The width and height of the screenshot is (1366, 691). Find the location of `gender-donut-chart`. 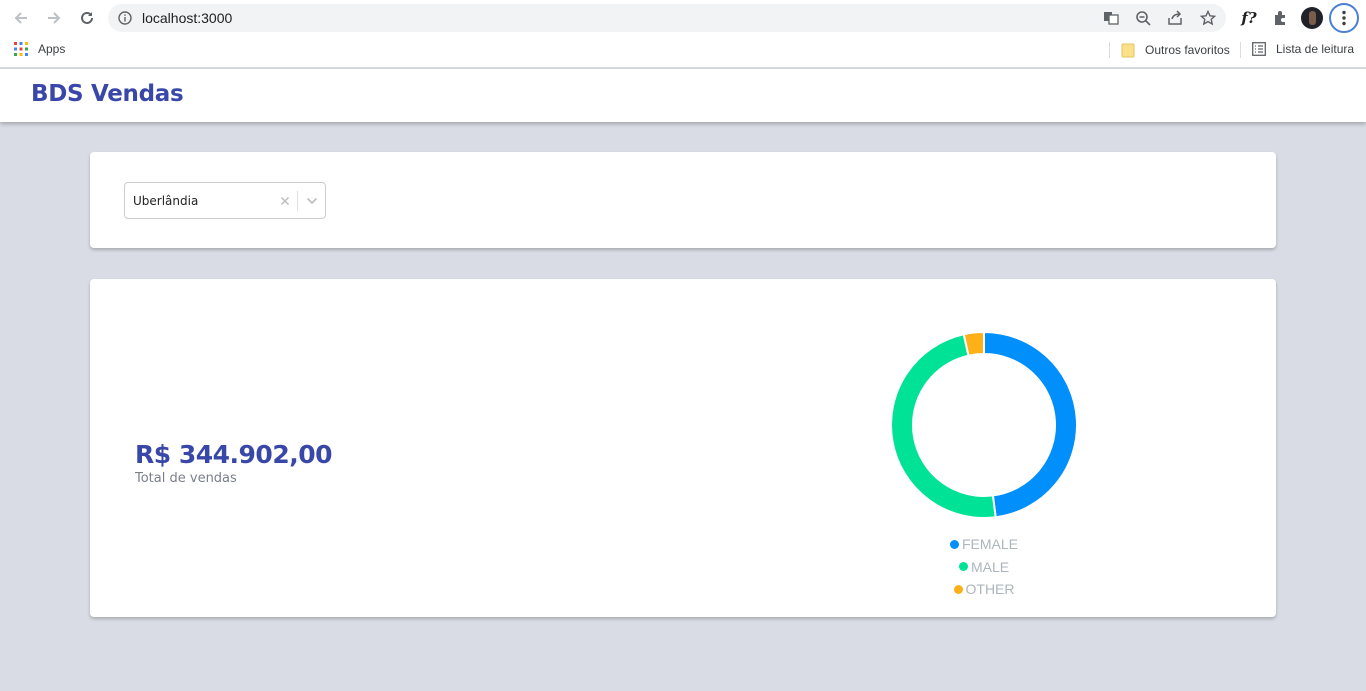

gender-donut-chart is located at coordinates (983, 424).